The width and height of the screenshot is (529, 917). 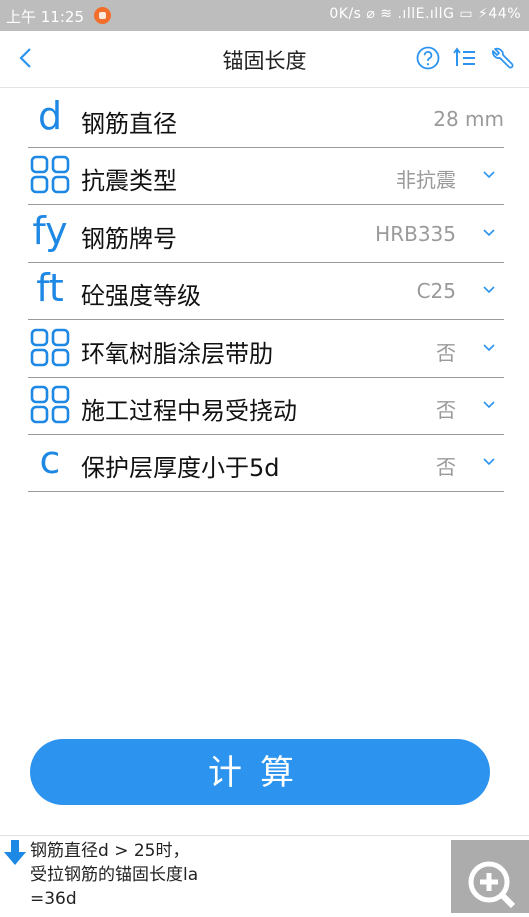 I want to click on param-label: 抗震类型, so click(x=129, y=181).